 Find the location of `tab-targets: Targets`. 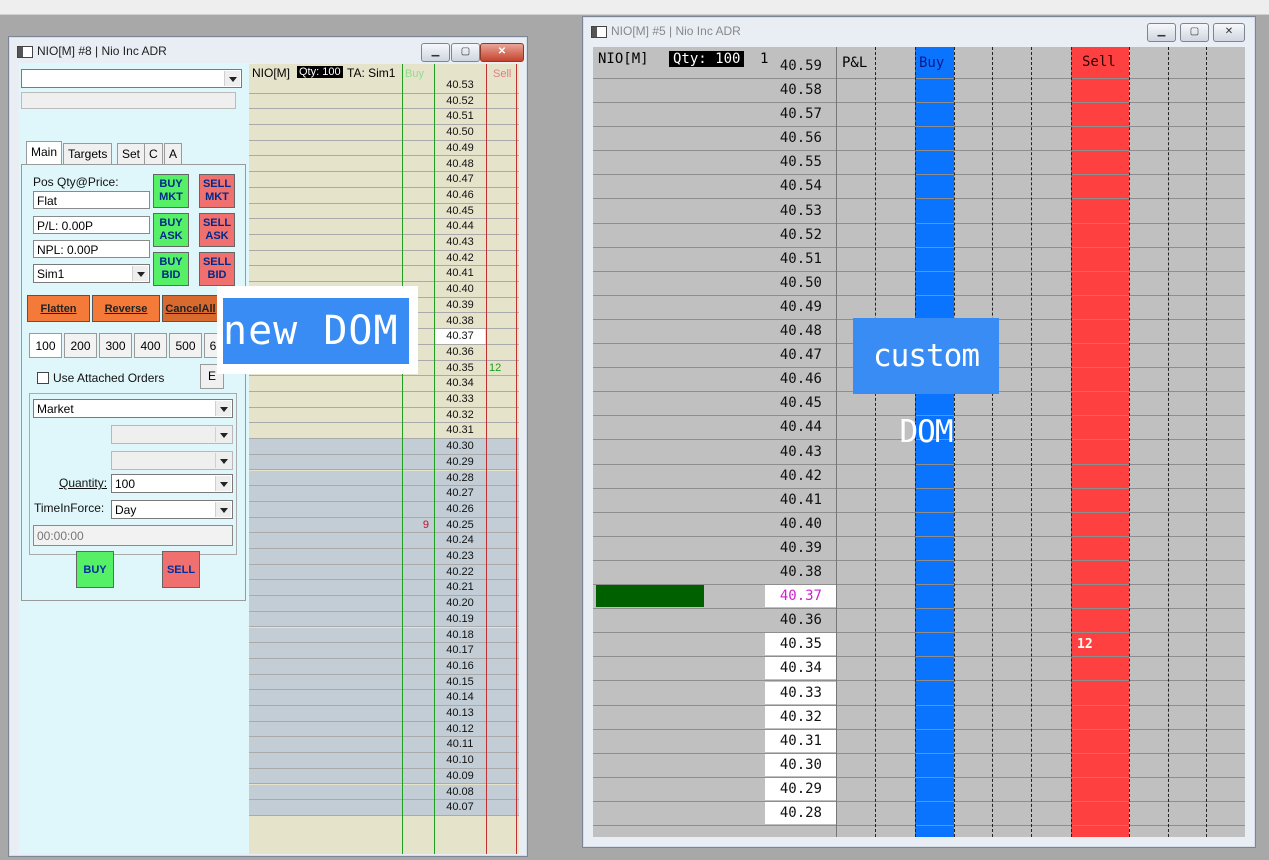

tab-targets: Targets is located at coordinates (88, 153).